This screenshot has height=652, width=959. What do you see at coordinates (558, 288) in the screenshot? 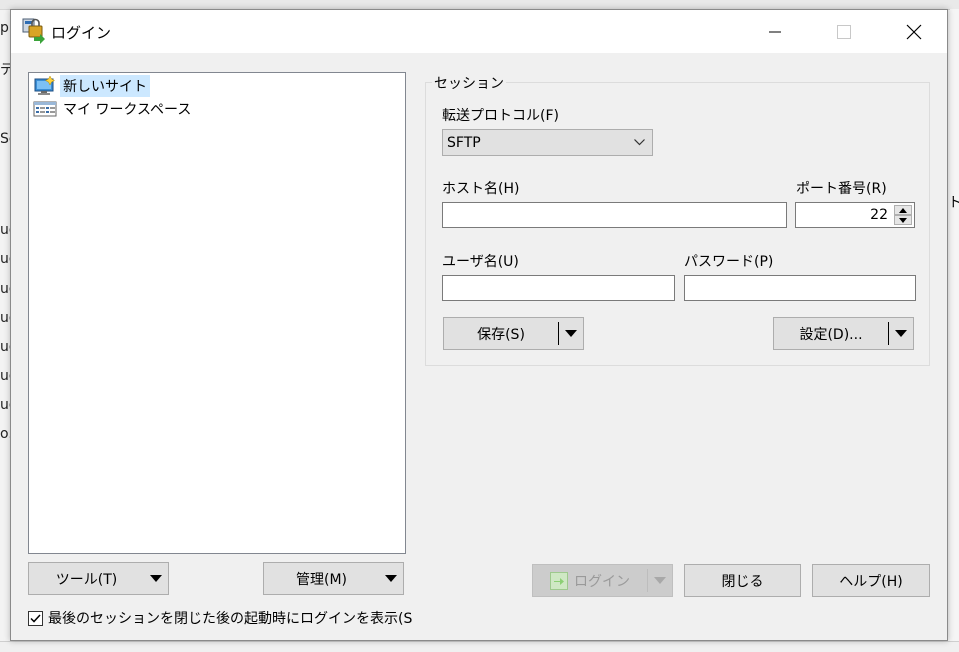
I see `username-input` at bounding box center [558, 288].